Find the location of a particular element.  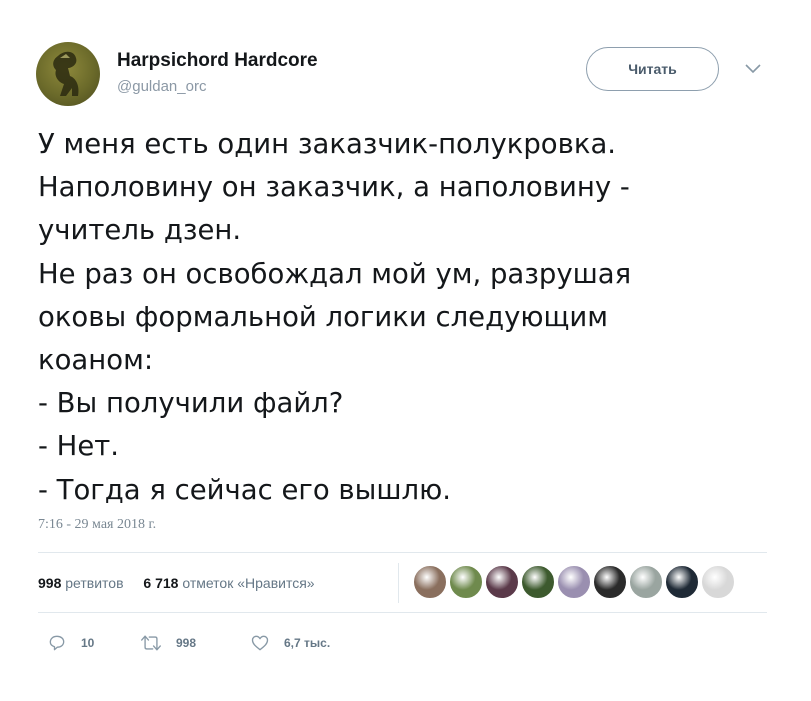

retweets-stat: 998 ретвитов is located at coordinates (81, 583).